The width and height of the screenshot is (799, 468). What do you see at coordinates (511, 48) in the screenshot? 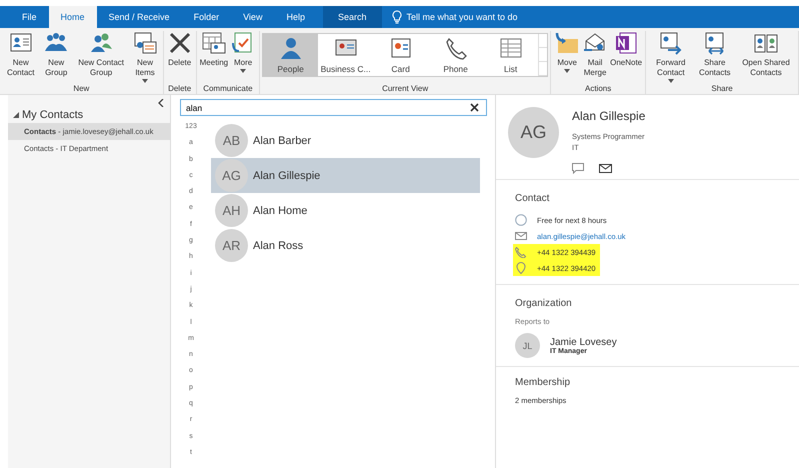
I see `list-icon` at bounding box center [511, 48].